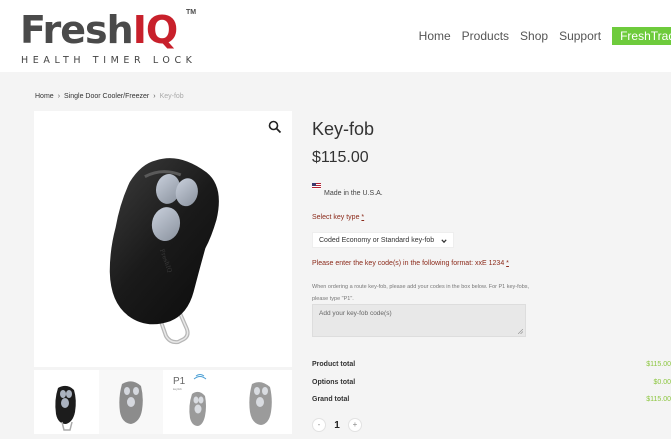 The image size is (671, 439). What do you see at coordinates (340, 157) in the screenshot?
I see `product-price: $115.00` at bounding box center [340, 157].